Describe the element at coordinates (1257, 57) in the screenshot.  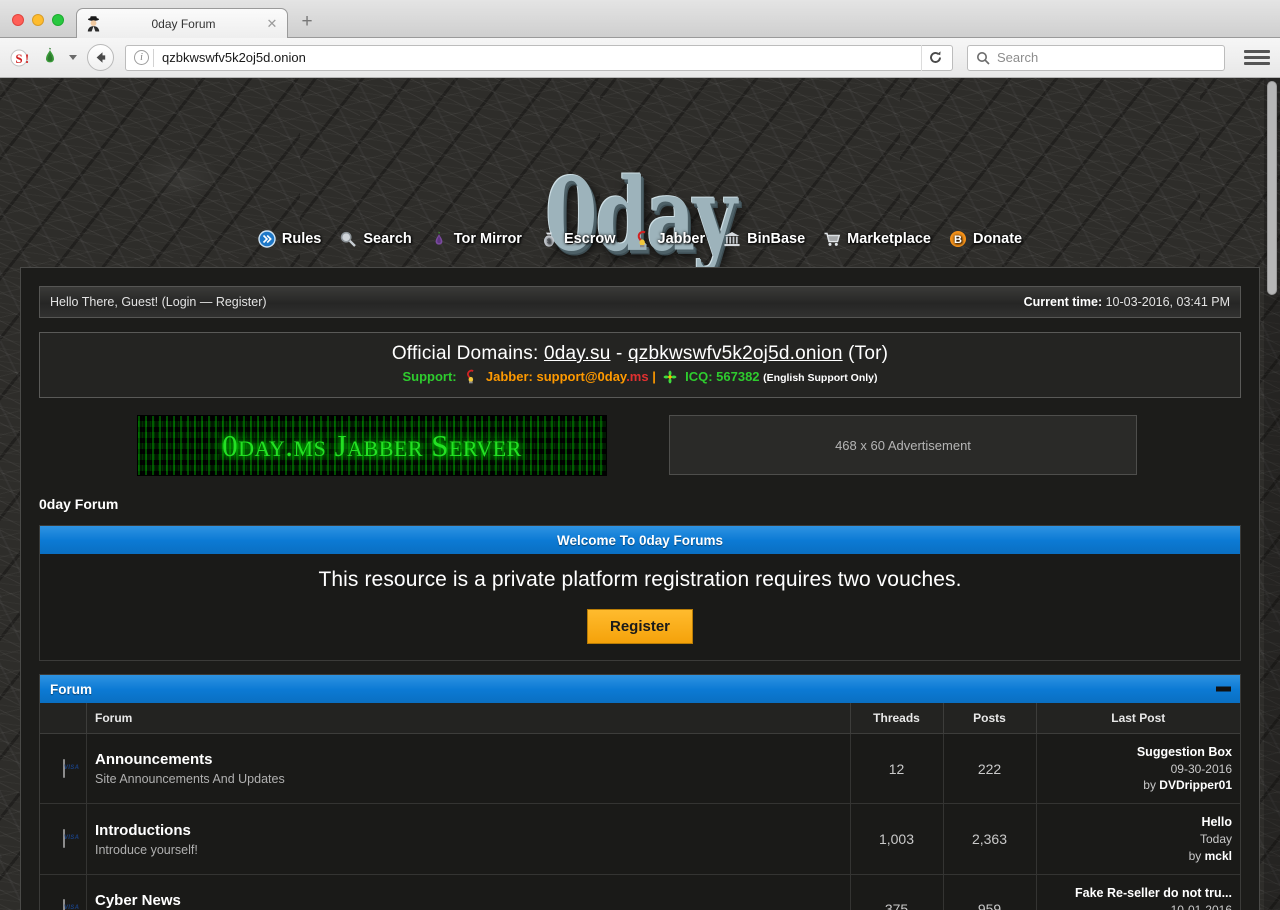
I see `menu-button` at that location.